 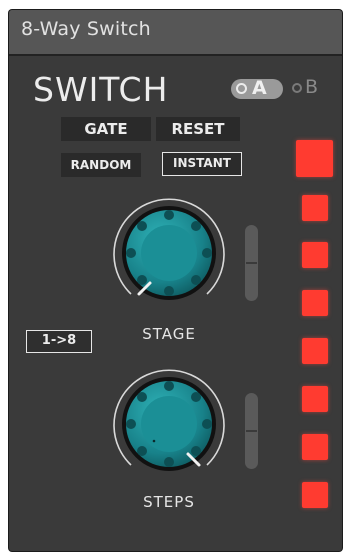 I want to click on reset-button: RESET, so click(x=198, y=129).